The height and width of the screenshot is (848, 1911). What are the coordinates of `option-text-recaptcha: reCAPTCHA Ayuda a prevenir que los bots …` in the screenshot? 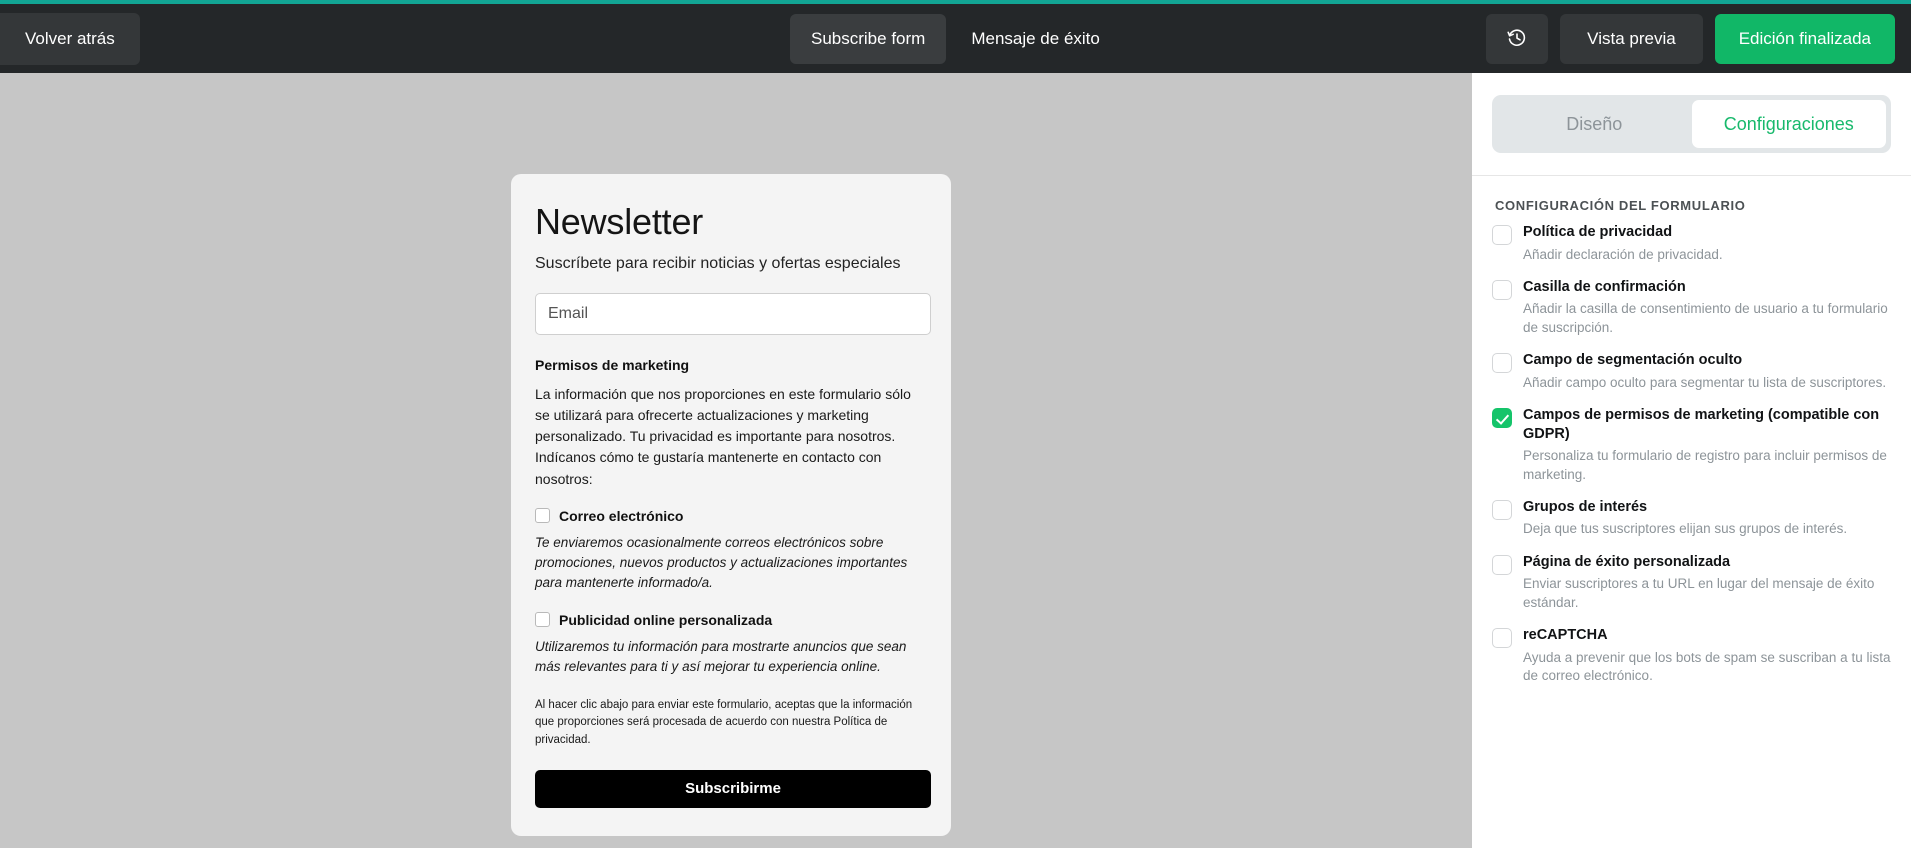 It's located at (1707, 655).